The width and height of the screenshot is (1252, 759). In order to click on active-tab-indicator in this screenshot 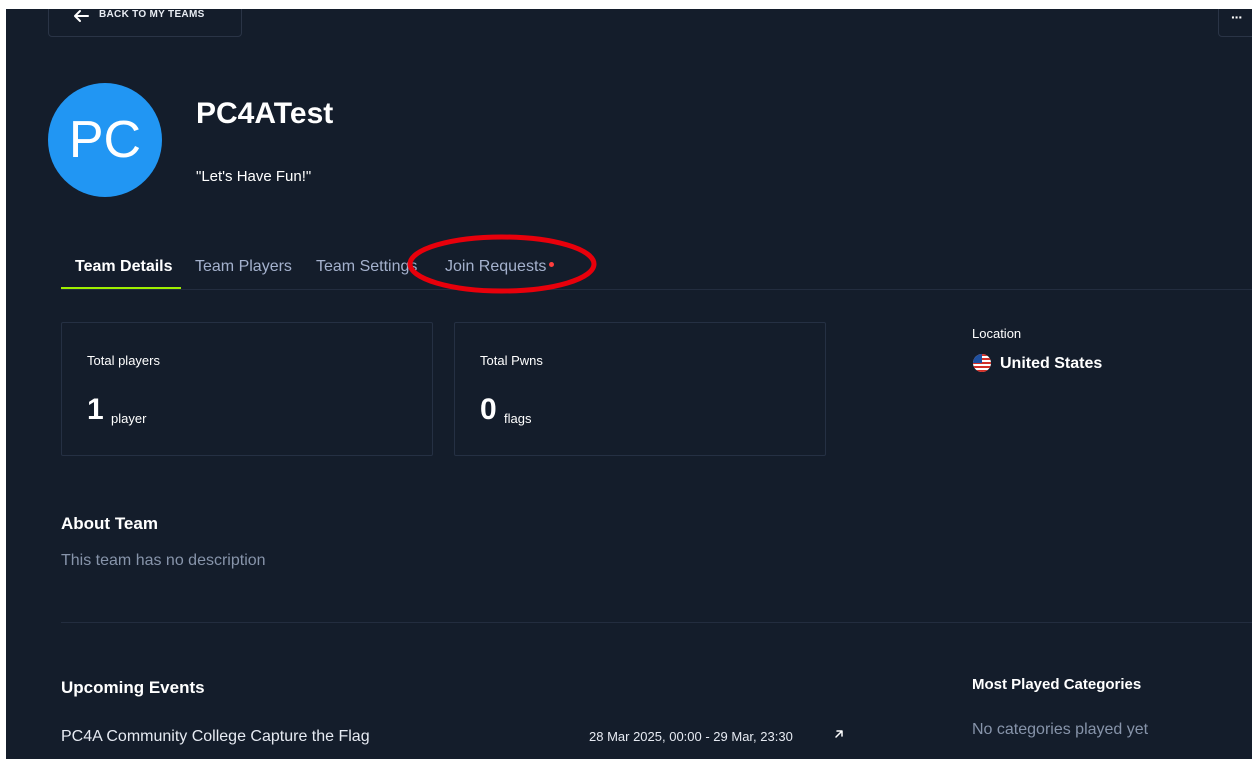, I will do `click(121, 288)`.